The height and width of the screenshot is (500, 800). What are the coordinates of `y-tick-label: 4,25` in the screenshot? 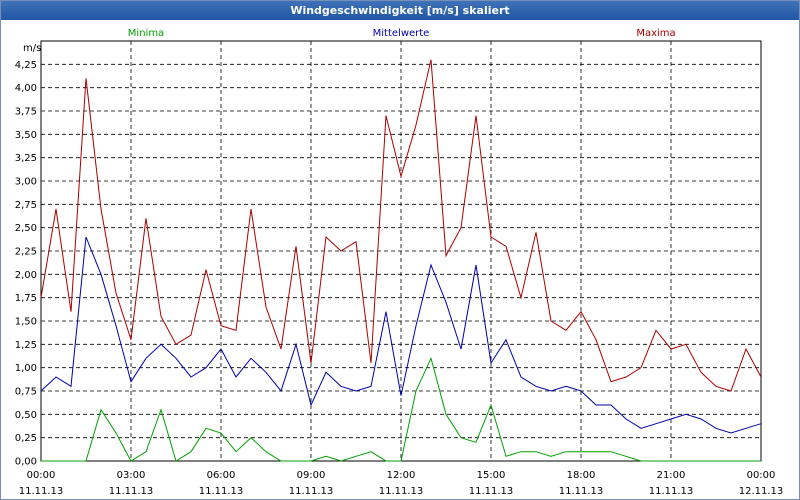 It's located at (26, 65).